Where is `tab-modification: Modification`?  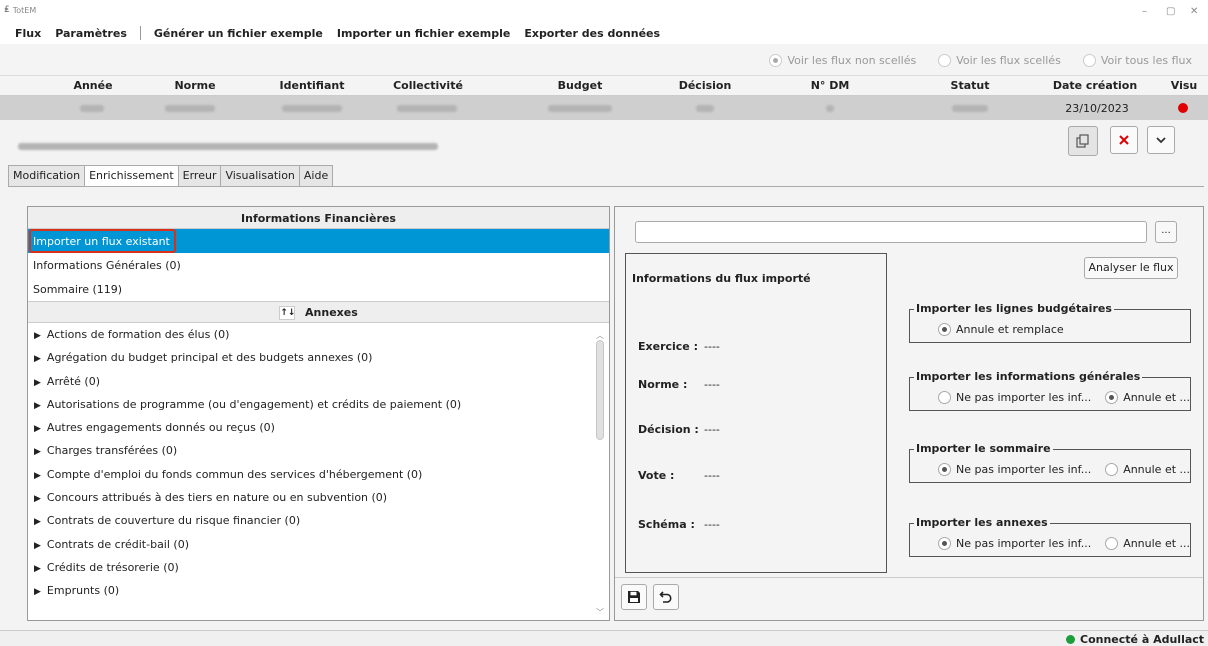
tab-modification: Modification is located at coordinates (47, 175).